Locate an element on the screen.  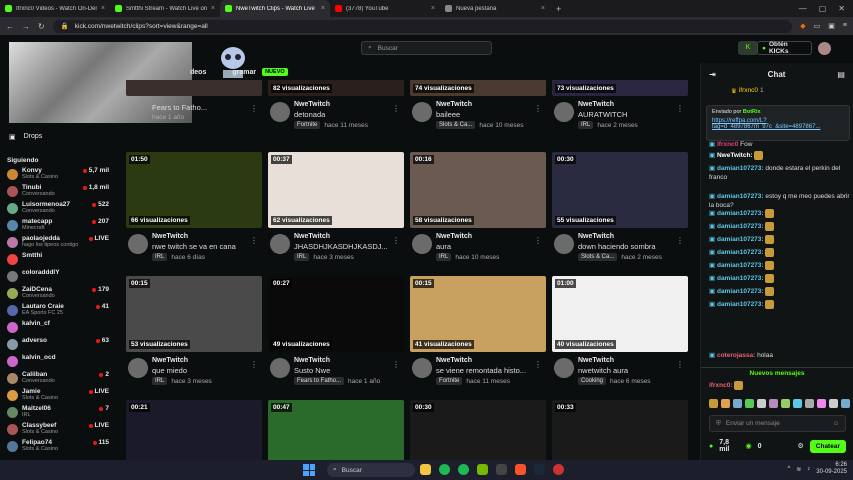
clip-thumbnail: 01:00 40 visualizaciones is located at coordinates (620, 314).